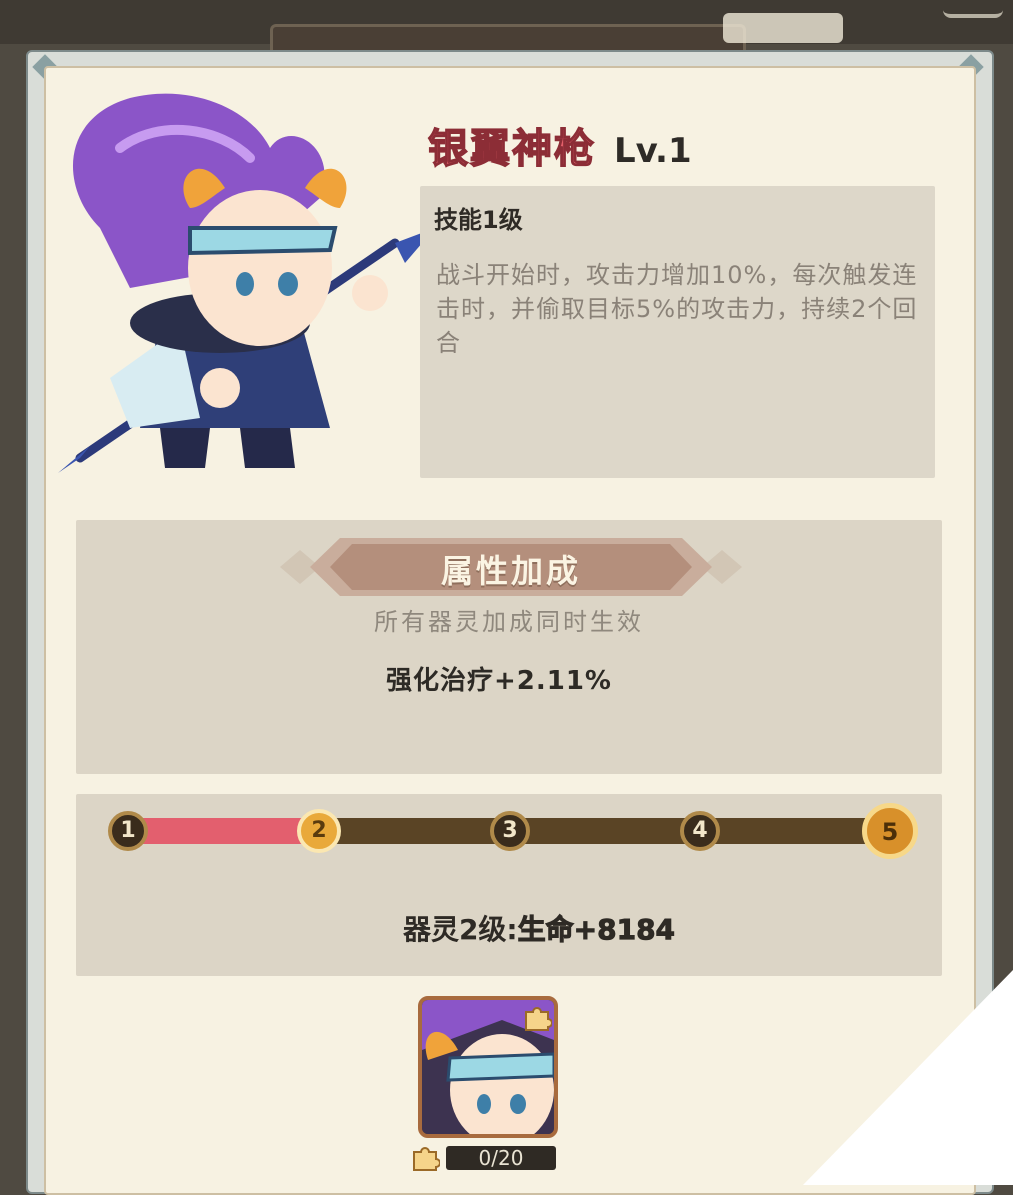 Image resolution: width=1013 pixels, height=1195 pixels. I want to click on level-label: 器灵2级:, so click(460, 929).